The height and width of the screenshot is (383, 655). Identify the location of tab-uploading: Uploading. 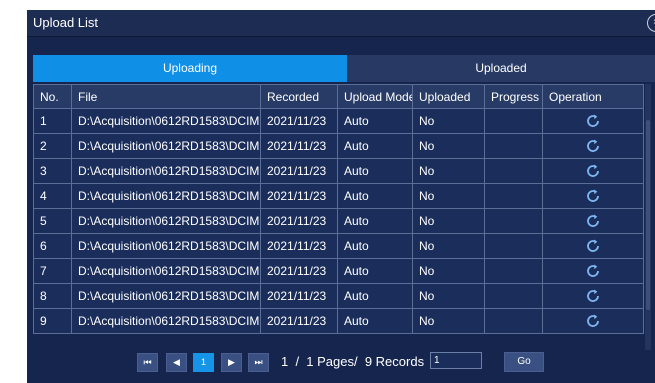
(190, 68).